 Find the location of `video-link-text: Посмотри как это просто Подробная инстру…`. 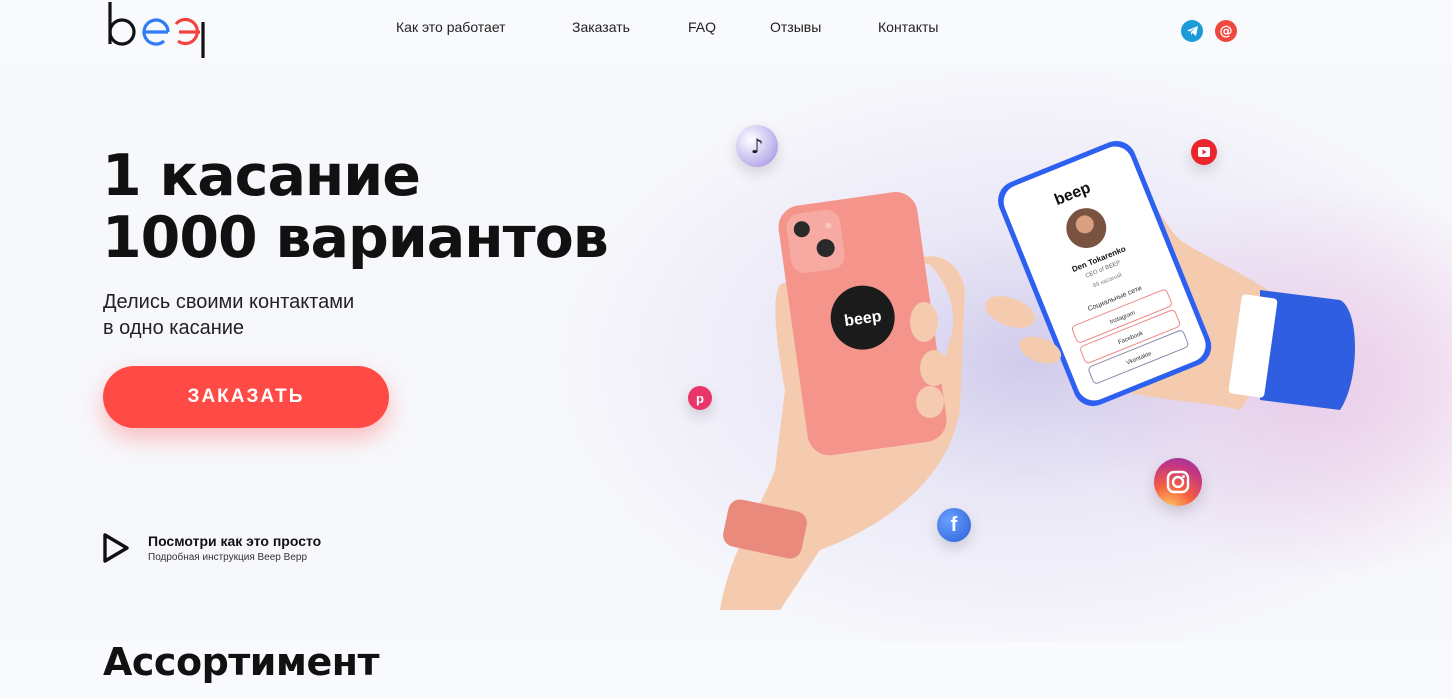

video-link-text: Посмотри как это просто Подробная инстру… is located at coordinates (234, 548).